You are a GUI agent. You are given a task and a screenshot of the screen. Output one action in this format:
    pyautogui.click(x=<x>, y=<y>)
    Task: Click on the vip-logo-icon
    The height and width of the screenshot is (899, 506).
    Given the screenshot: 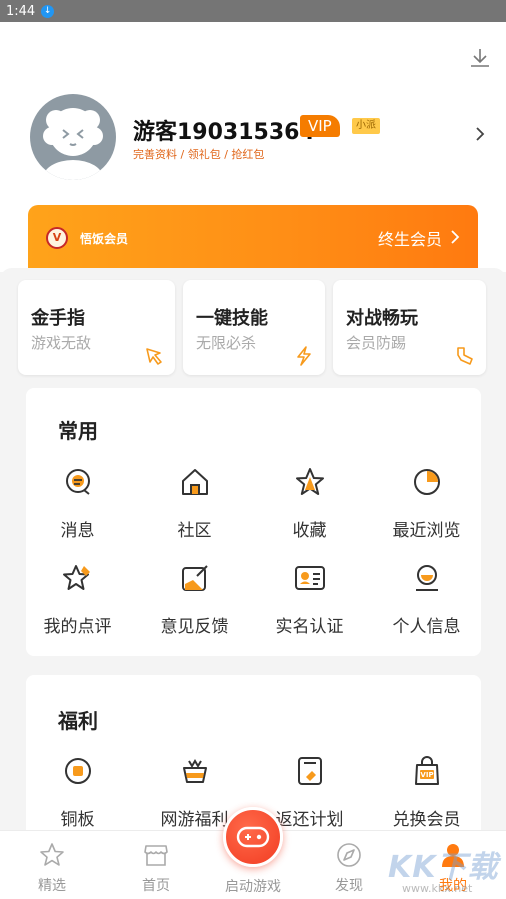 What is the action you would take?
    pyautogui.click(x=57, y=238)
    